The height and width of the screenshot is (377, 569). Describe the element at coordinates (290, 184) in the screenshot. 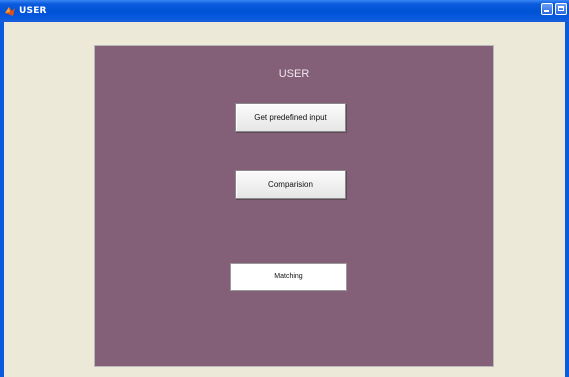

I see `comparision-button: Comparision` at that location.